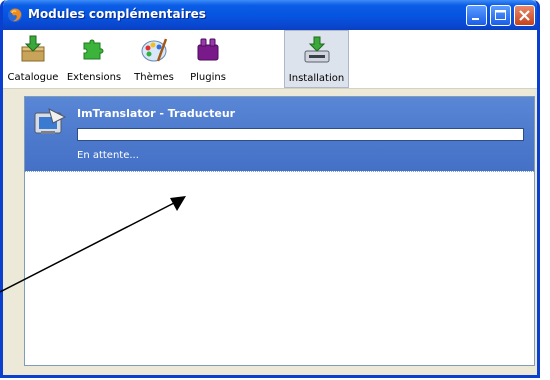  What do you see at coordinates (316, 78) in the screenshot?
I see `tab-label: Installation` at bounding box center [316, 78].